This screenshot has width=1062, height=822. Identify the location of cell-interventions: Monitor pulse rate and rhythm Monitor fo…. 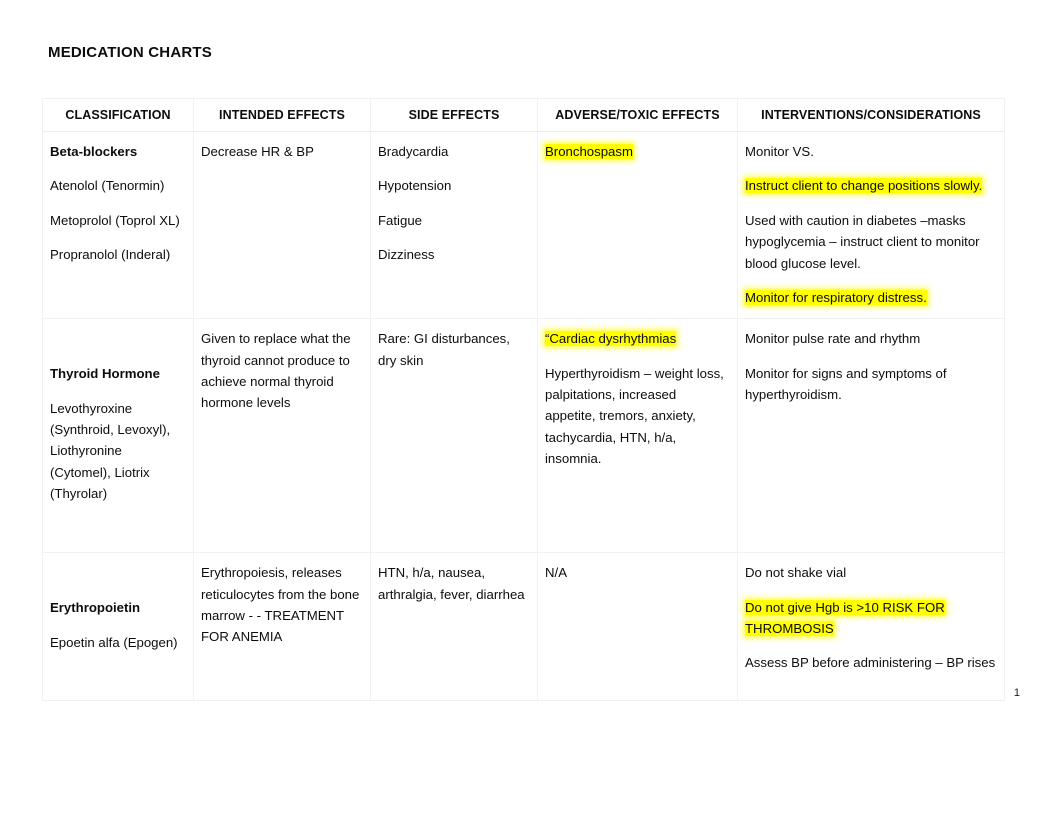
(871, 436).